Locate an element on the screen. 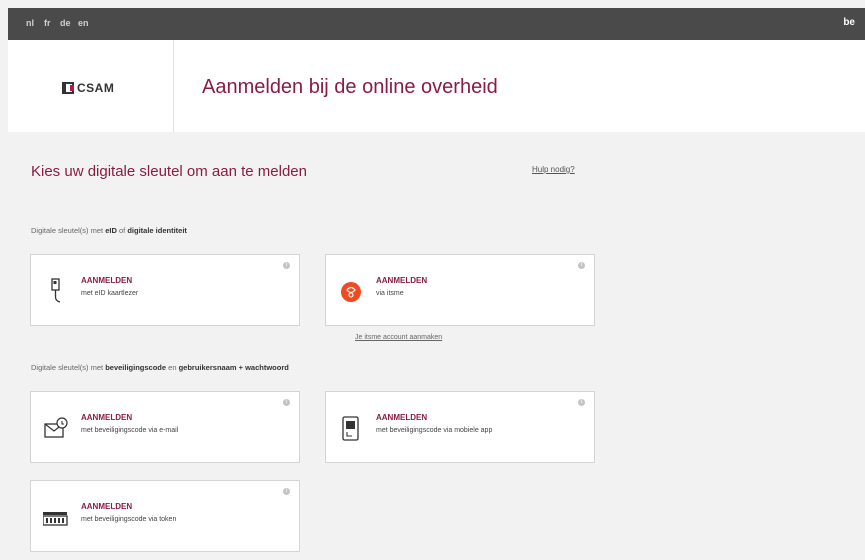  card-reader-icon is located at coordinates (56, 290).